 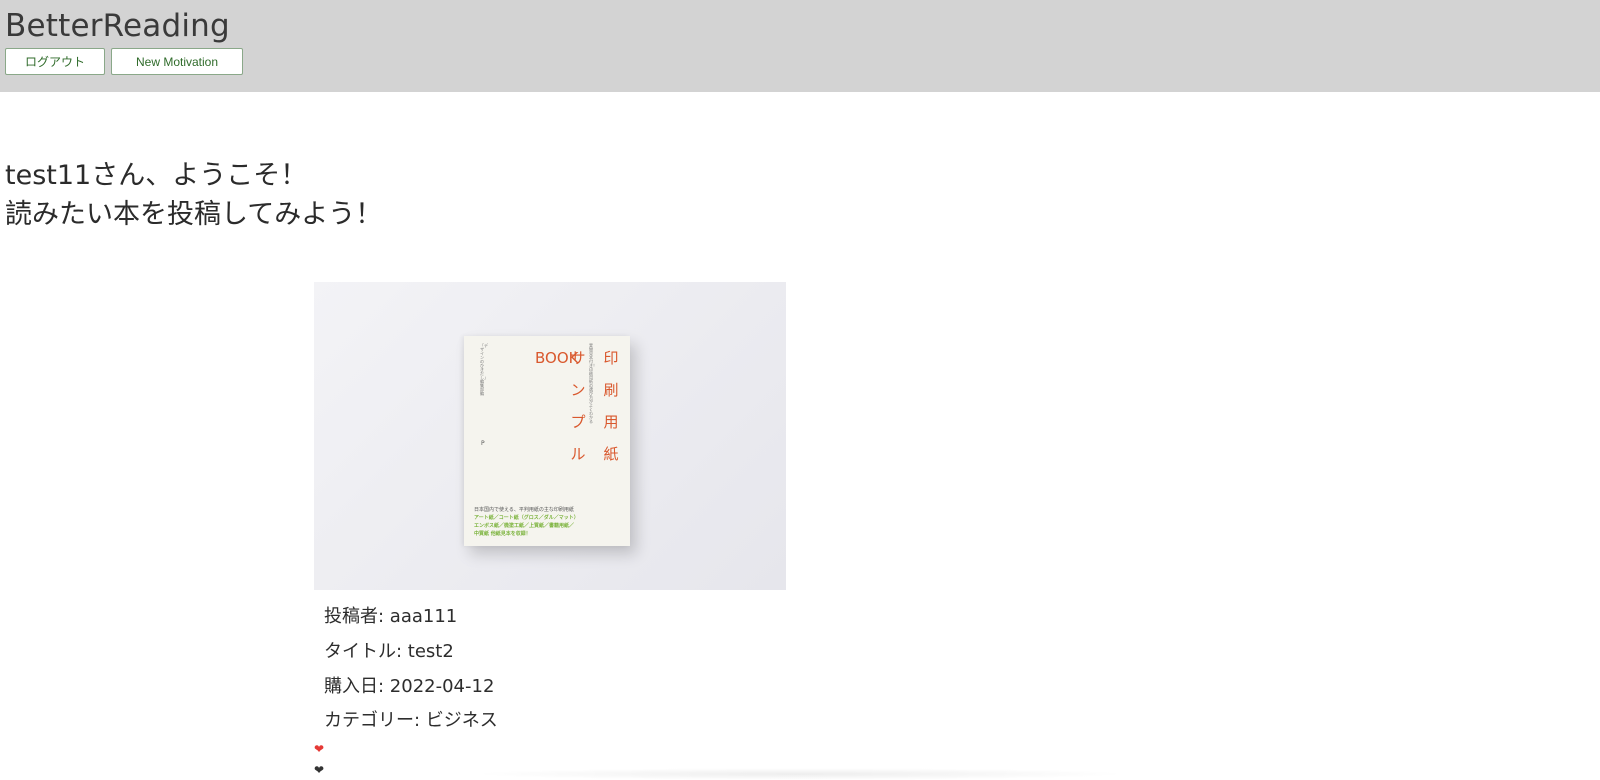 What do you see at coordinates (484, 369) in the screenshot?
I see `cover-author: 「デザインのひきだし」編集部 編` at bounding box center [484, 369].